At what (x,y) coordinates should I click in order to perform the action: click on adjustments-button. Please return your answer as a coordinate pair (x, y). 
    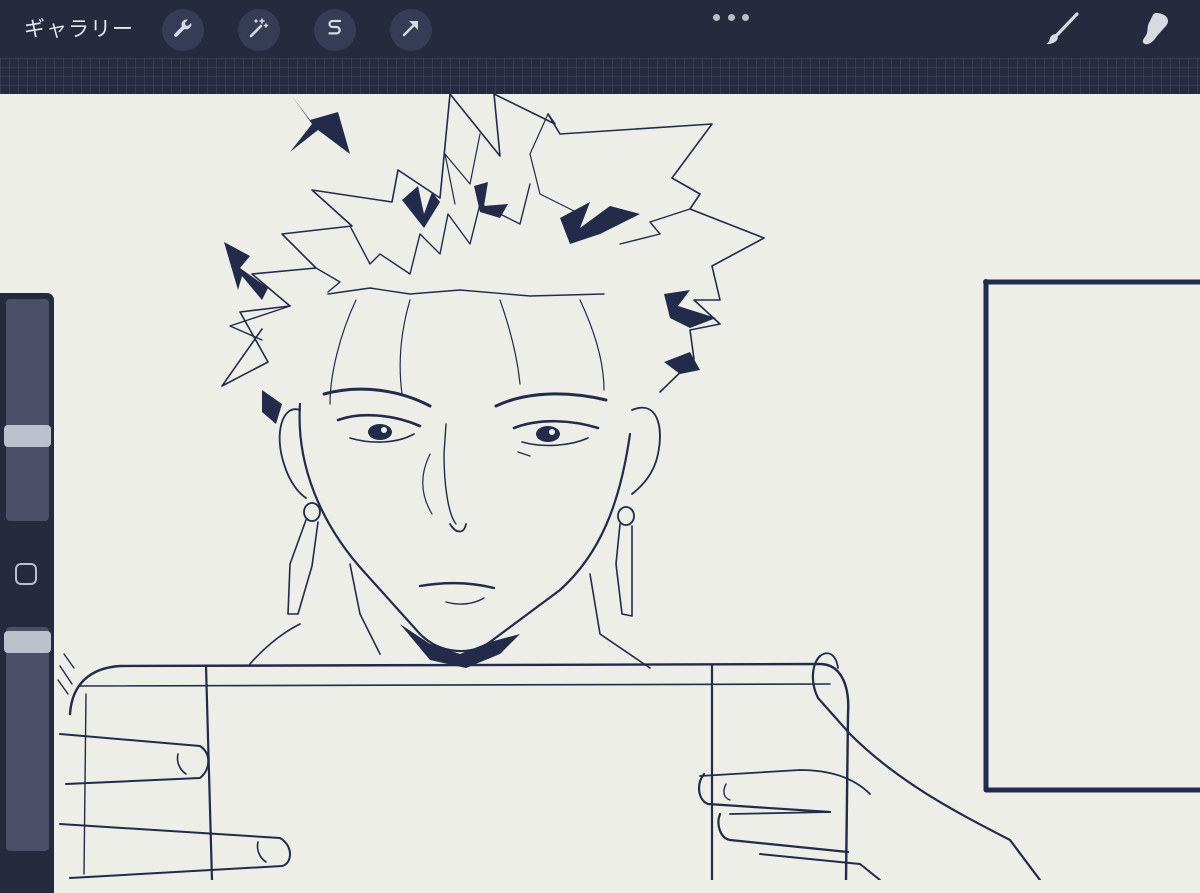
    Looking at the image, I should click on (259, 30).